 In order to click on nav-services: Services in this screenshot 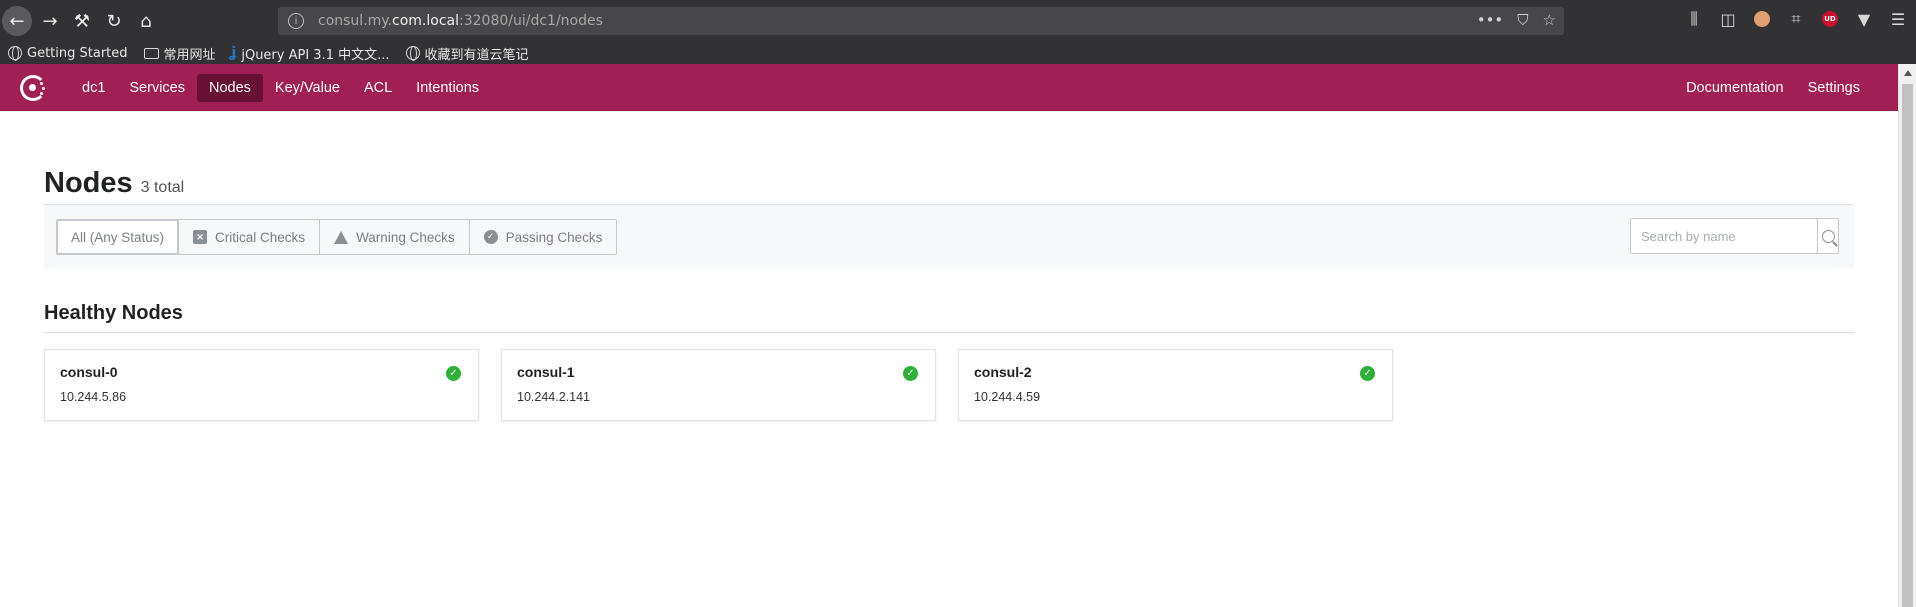, I will do `click(157, 88)`.